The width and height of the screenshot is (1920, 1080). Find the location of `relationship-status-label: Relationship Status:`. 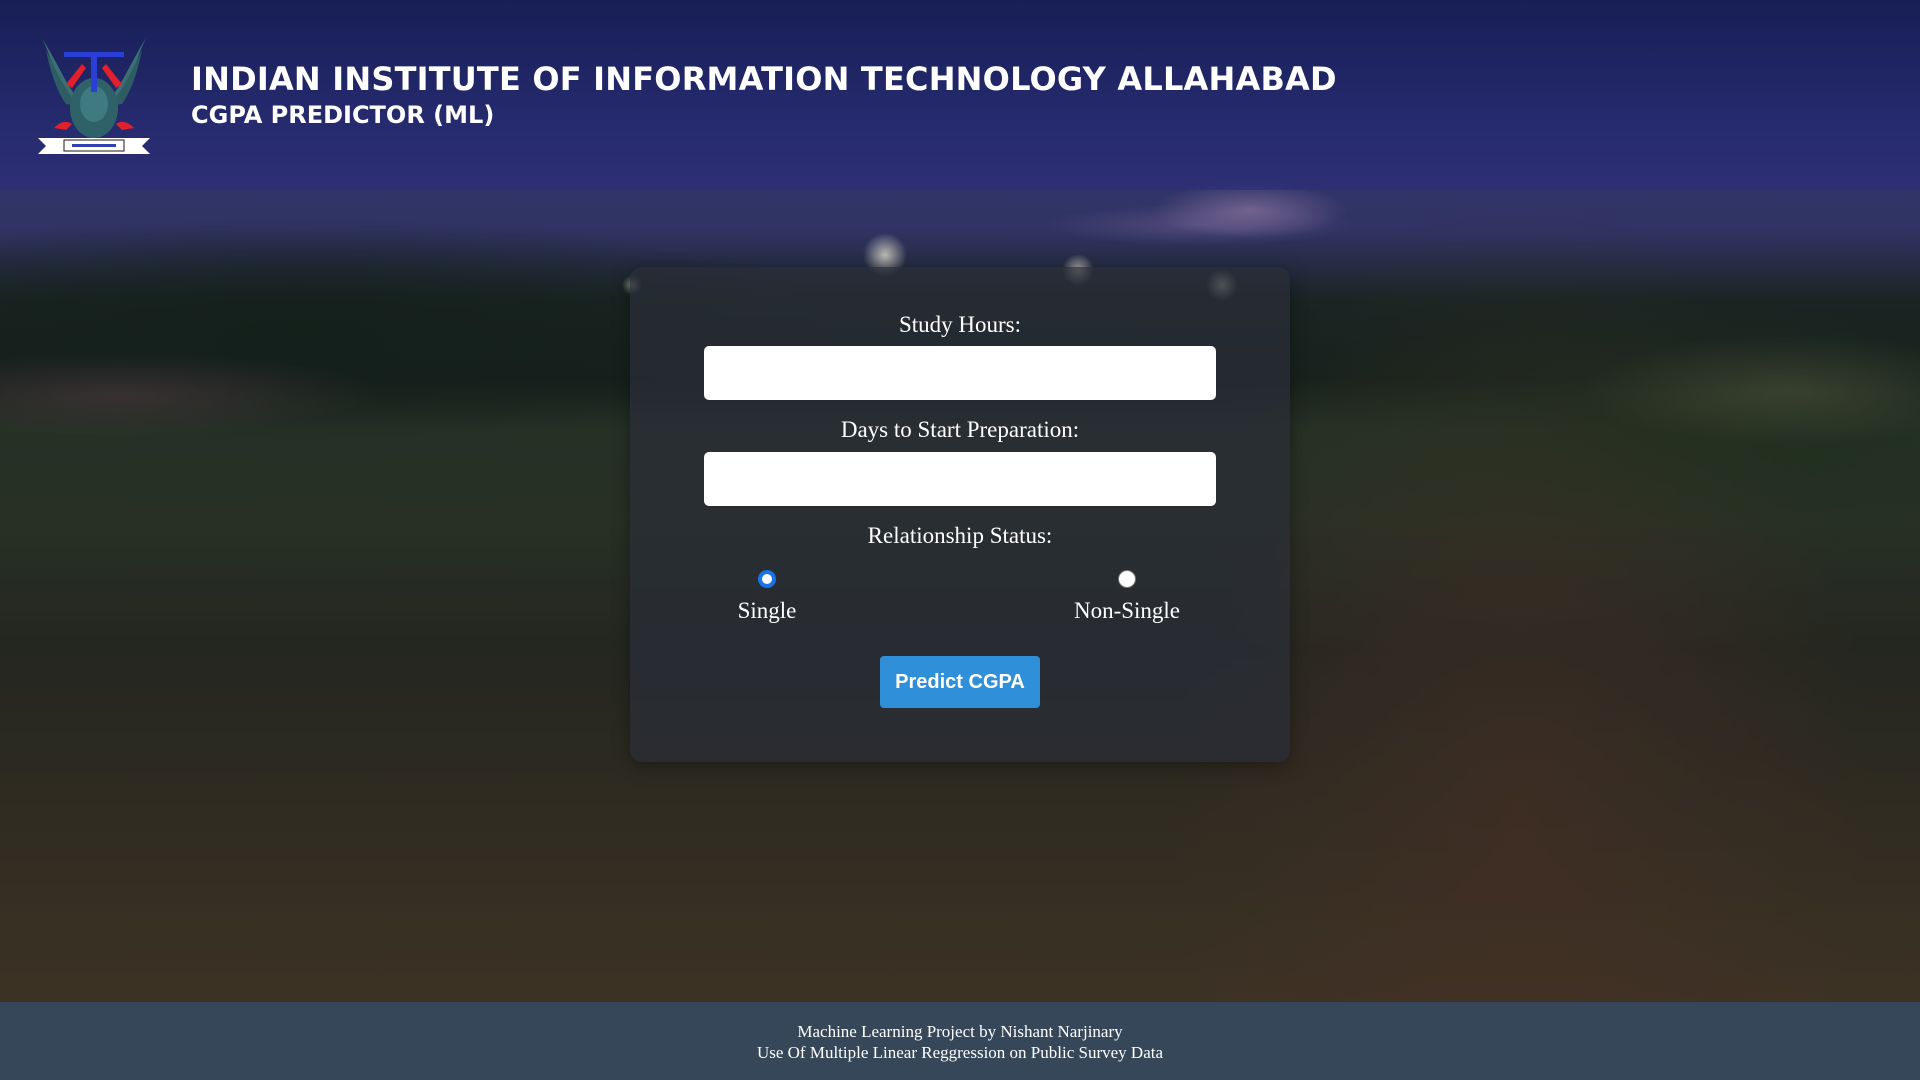

relationship-status-label: Relationship Status: is located at coordinates (960, 535).